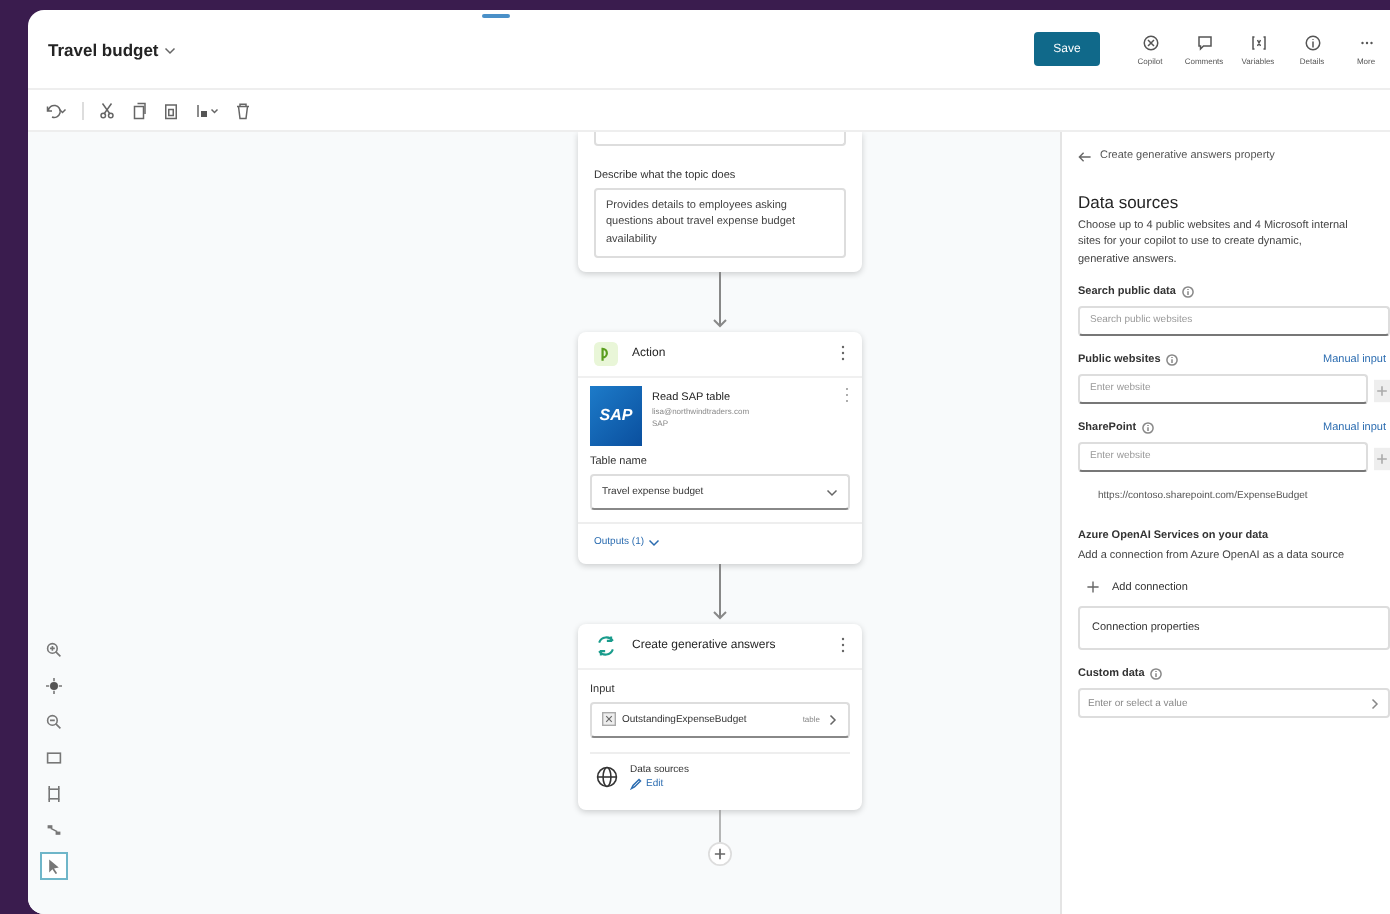 Image resolution: width=1390 pixels, height=914 pixels. Describe the element at coordinates (54, 794) in the screenshot. I see `frame-icon` at that location.